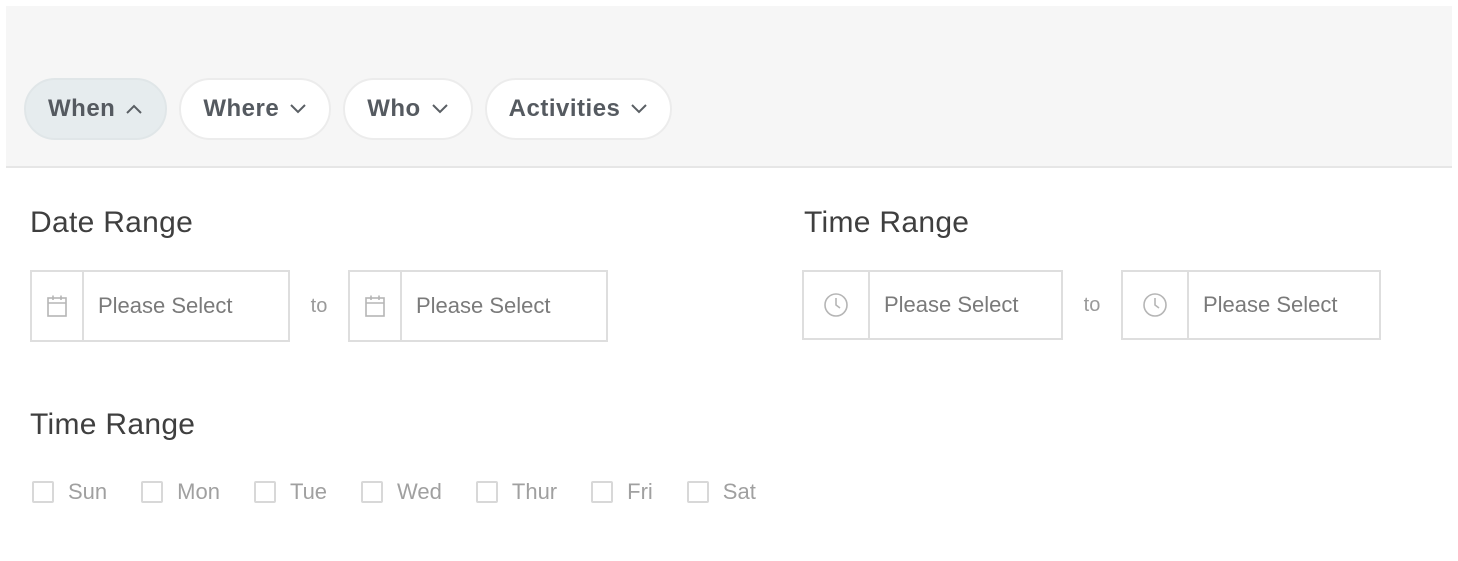 The width and height of the screenshot is (1458, 561). I want to click on date-start-placeholder: Please Select, so click(165, 305).